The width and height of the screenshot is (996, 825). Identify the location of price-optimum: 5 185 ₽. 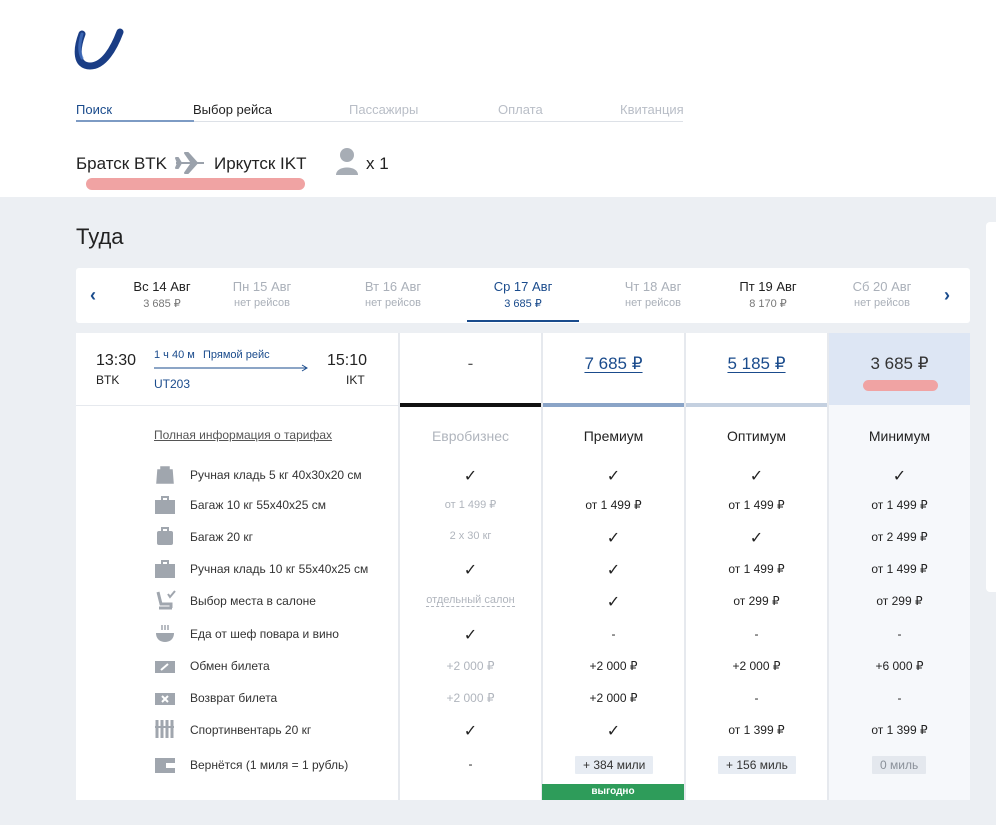
(756, 369).